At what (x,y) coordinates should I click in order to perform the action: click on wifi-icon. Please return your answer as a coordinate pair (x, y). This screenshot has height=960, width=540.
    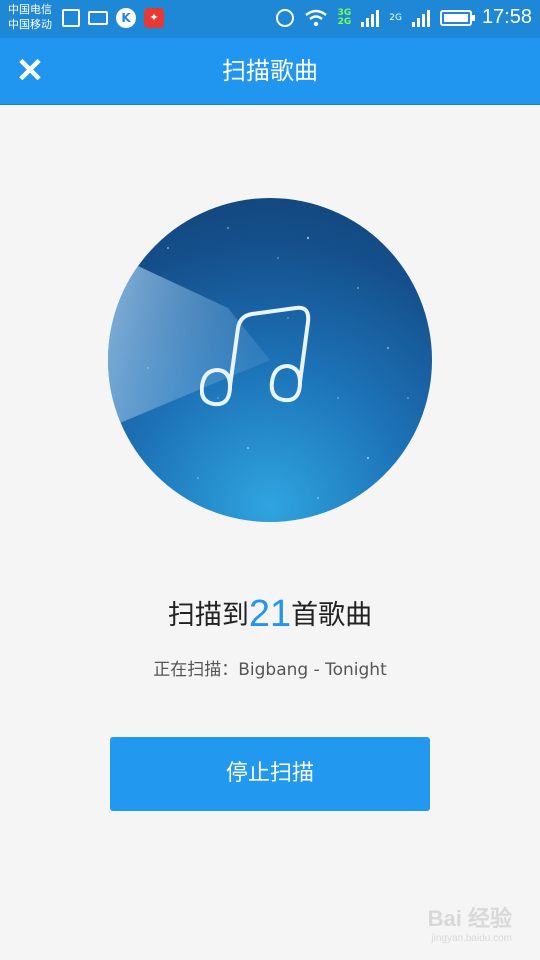
    Looking at the image, I should click on (315, 17).